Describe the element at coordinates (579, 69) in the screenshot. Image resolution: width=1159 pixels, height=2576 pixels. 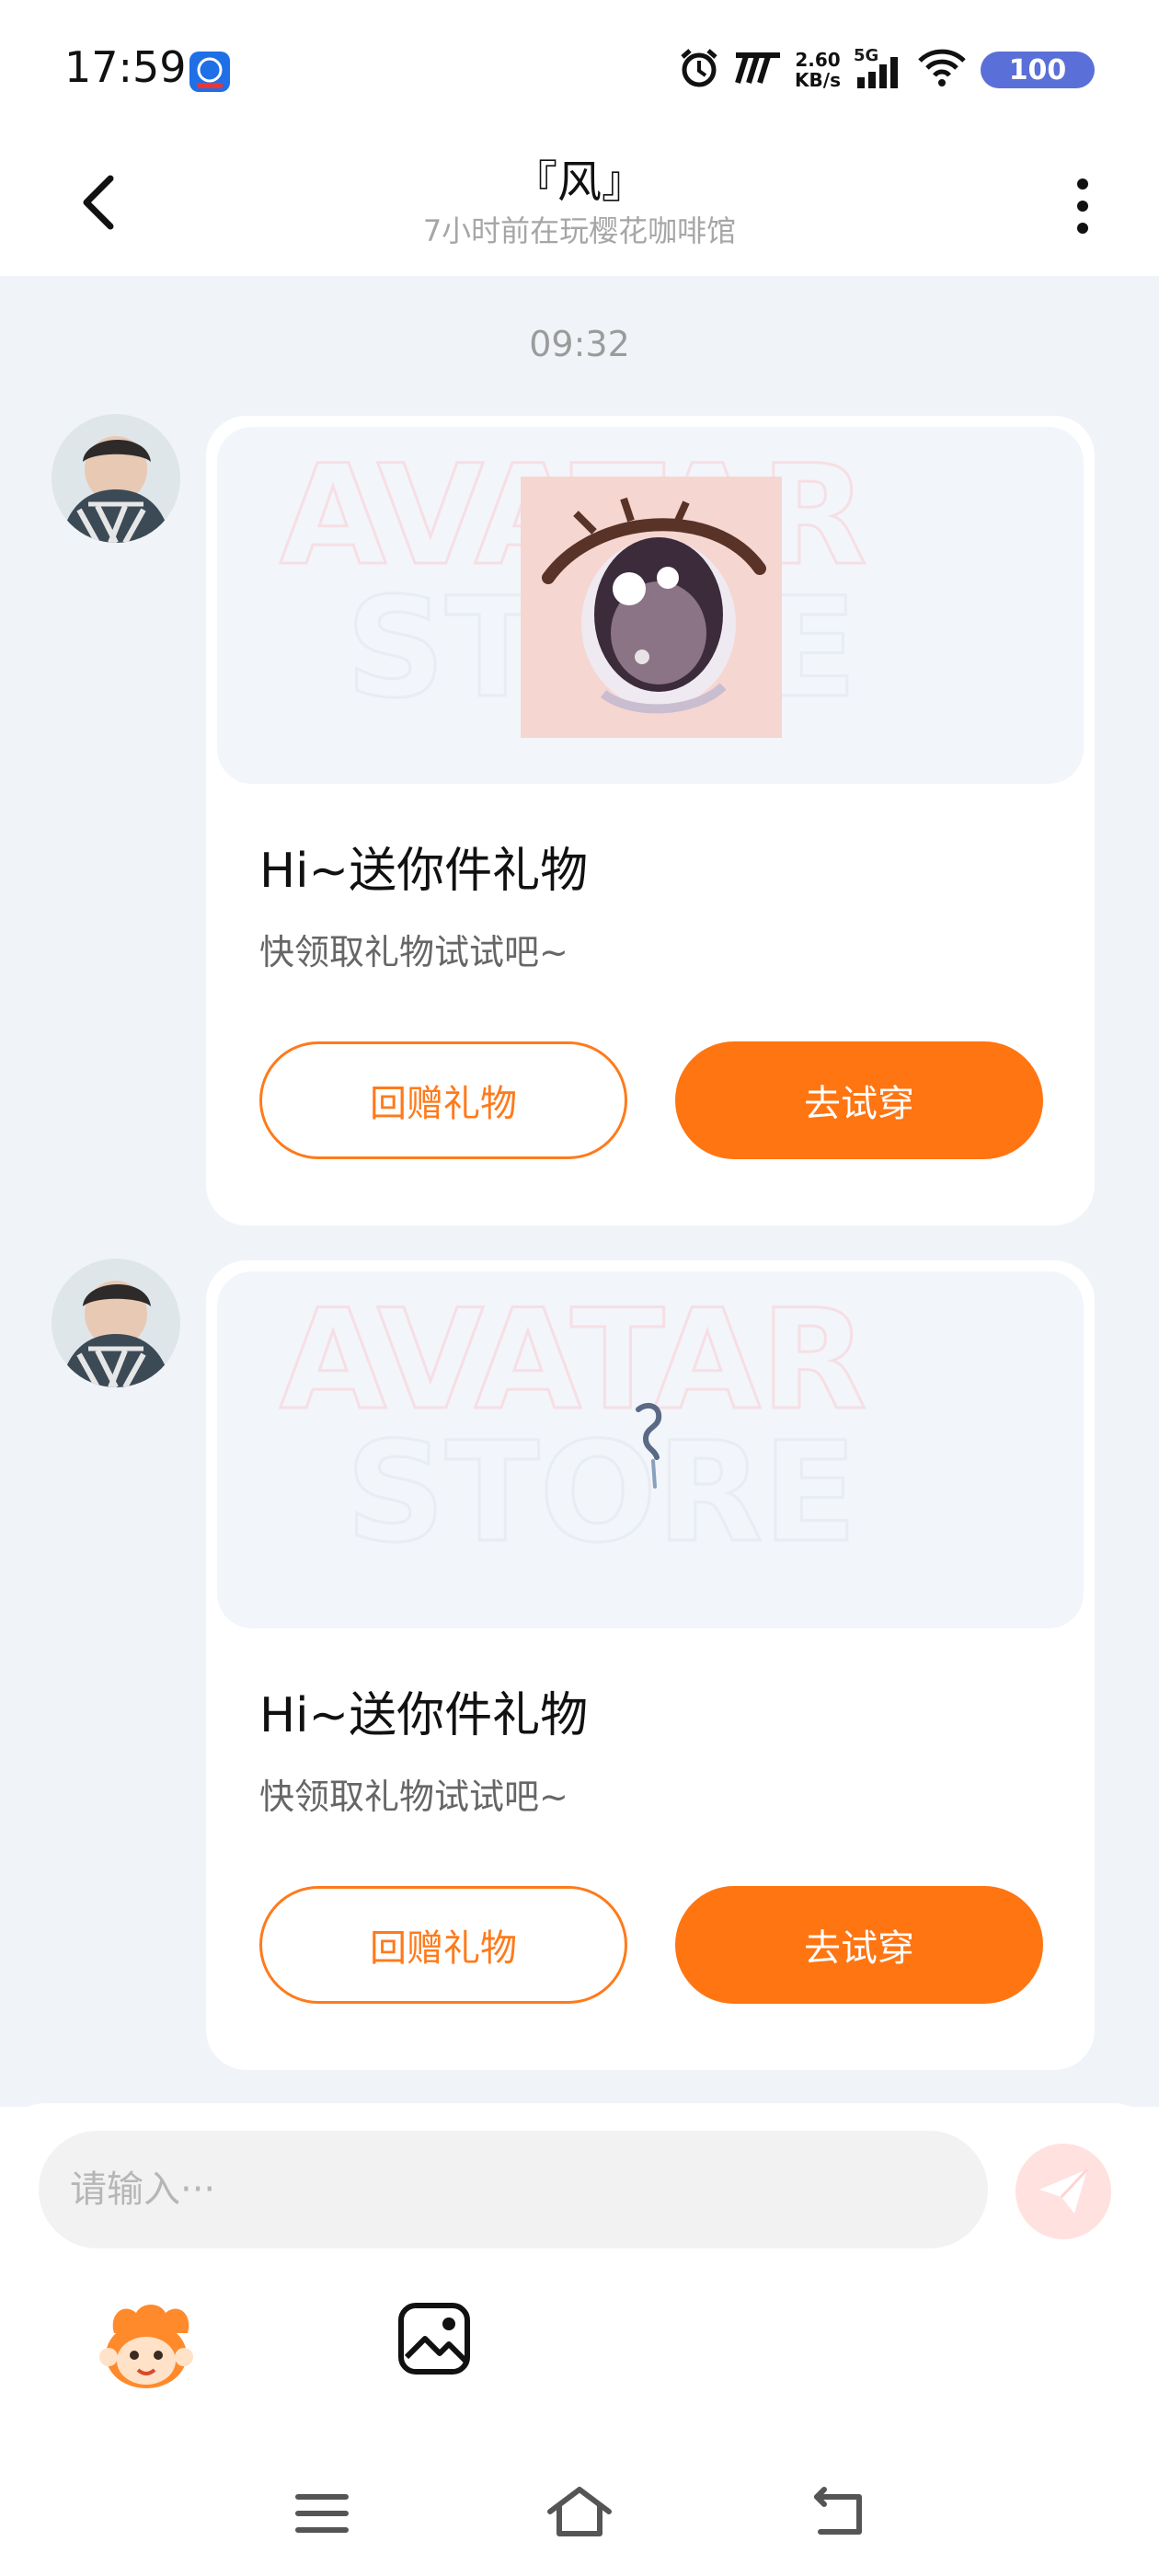
I see `status-bar: 17:59 2.60 KB/s 5G 100` at that location.